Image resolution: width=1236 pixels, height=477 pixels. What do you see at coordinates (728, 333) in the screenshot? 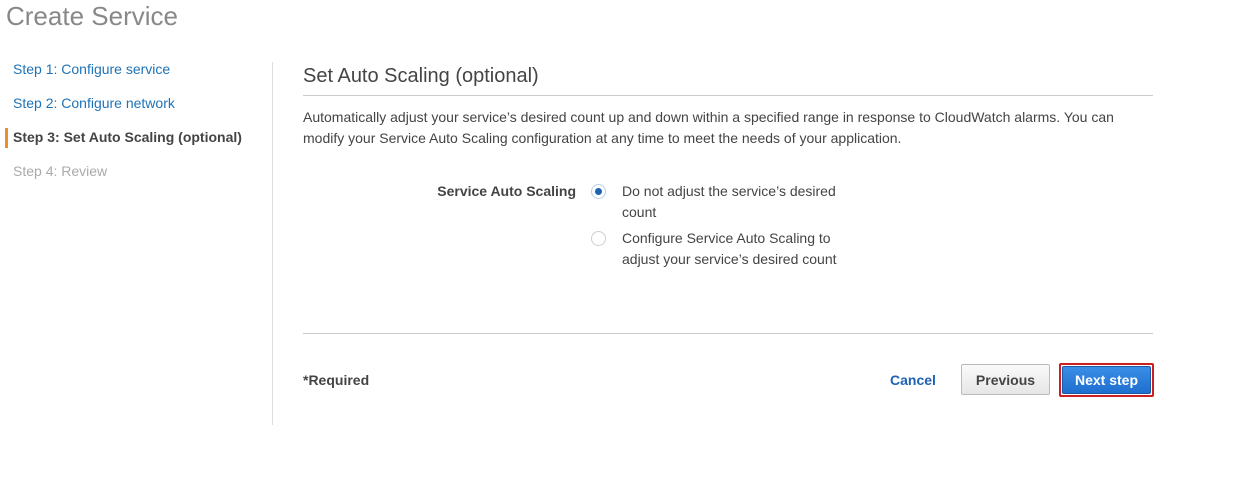
I see `footer-divider` at bounding box center [728, 333].